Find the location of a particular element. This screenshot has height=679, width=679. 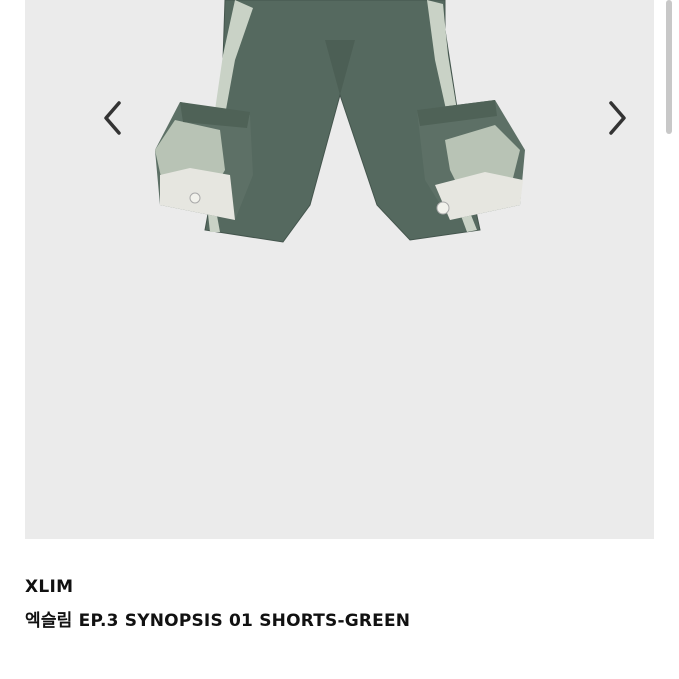

chevron-right-icon is located at coordinates (617, 118).